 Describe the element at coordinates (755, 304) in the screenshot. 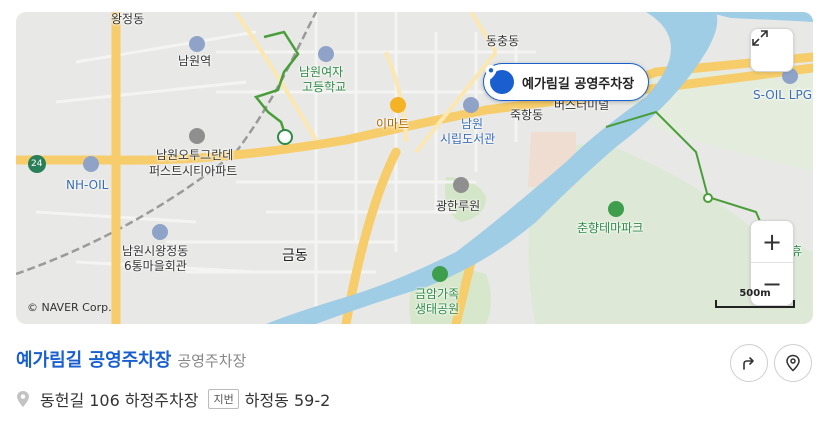

I see `scale-line` at that location.